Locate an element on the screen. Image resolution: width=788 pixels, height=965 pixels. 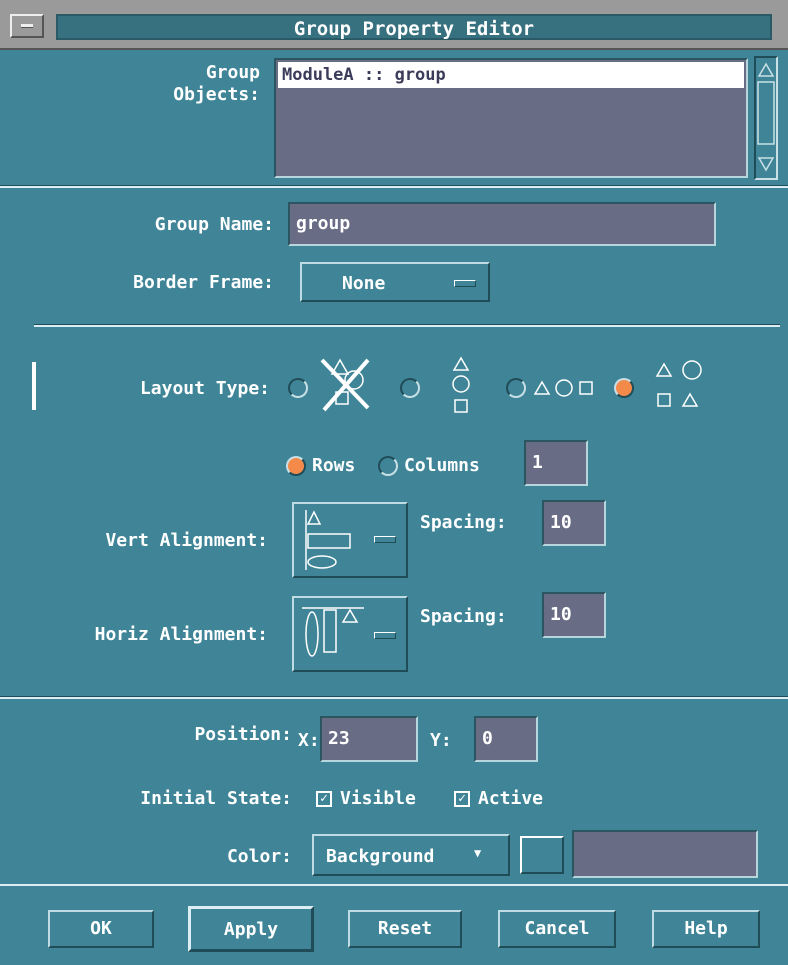
reset-button: Reset is located at coordinates (405, 929).